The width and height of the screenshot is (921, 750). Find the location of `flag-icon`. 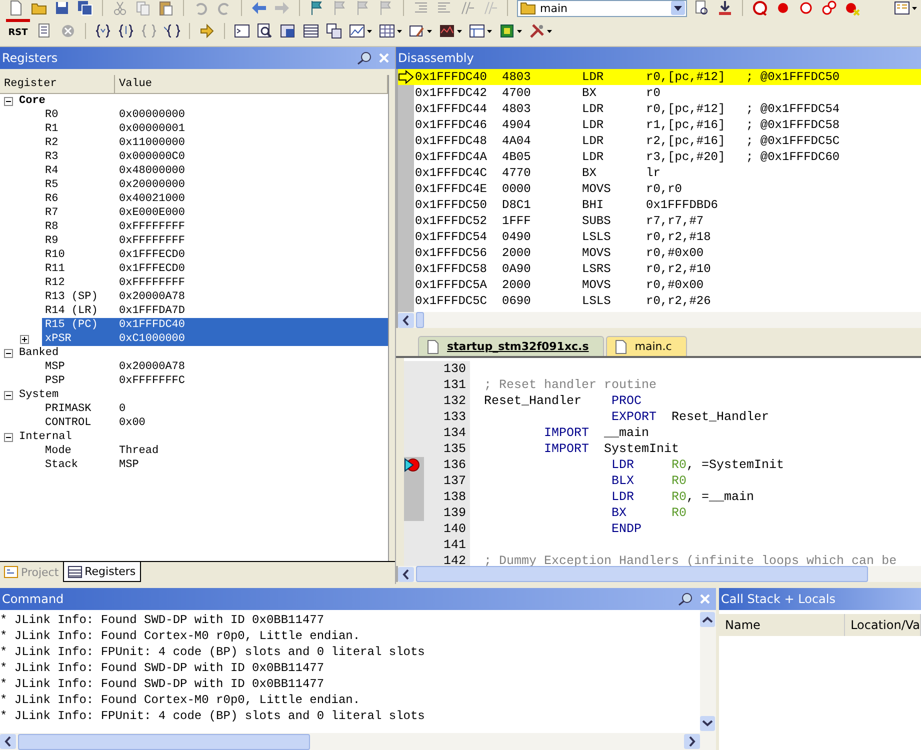

flag-icon is located at coordinates (317, 8).